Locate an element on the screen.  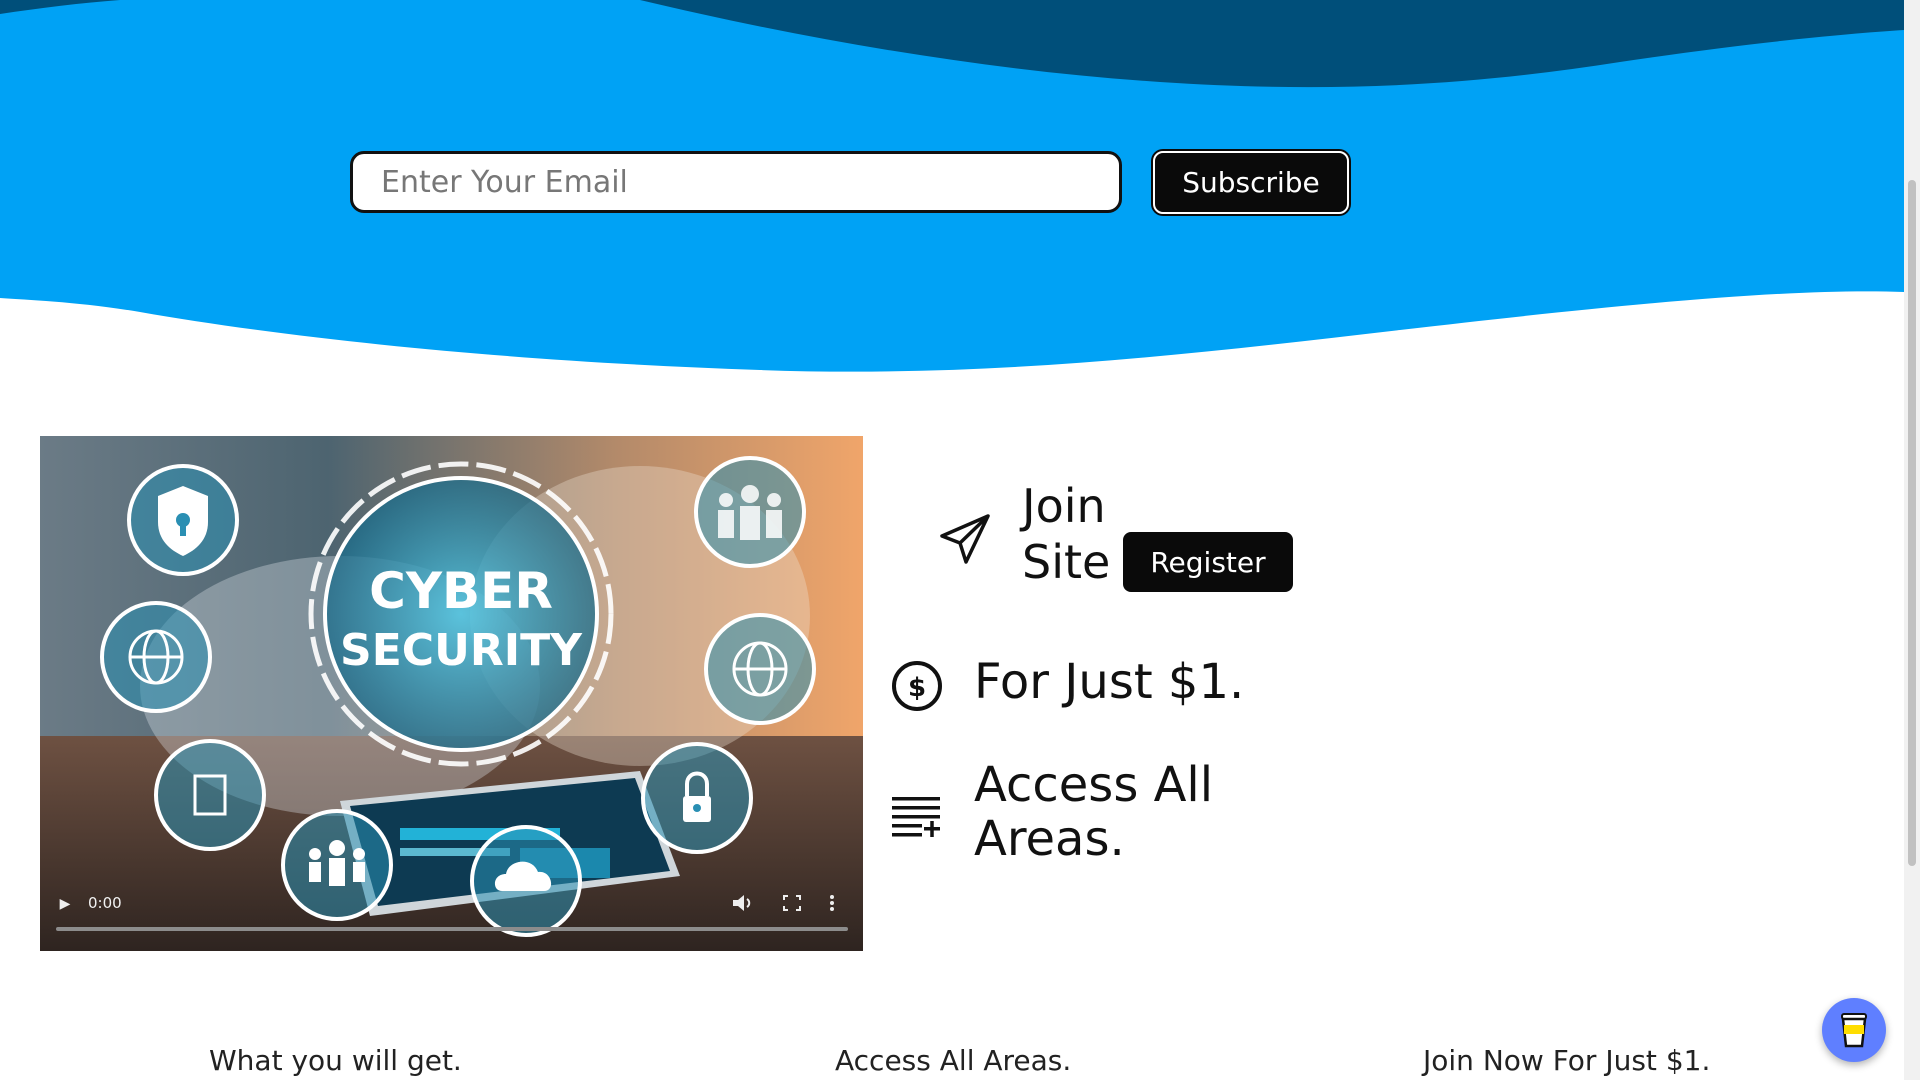
video-progress-bar is located at coordinates (452, 929).